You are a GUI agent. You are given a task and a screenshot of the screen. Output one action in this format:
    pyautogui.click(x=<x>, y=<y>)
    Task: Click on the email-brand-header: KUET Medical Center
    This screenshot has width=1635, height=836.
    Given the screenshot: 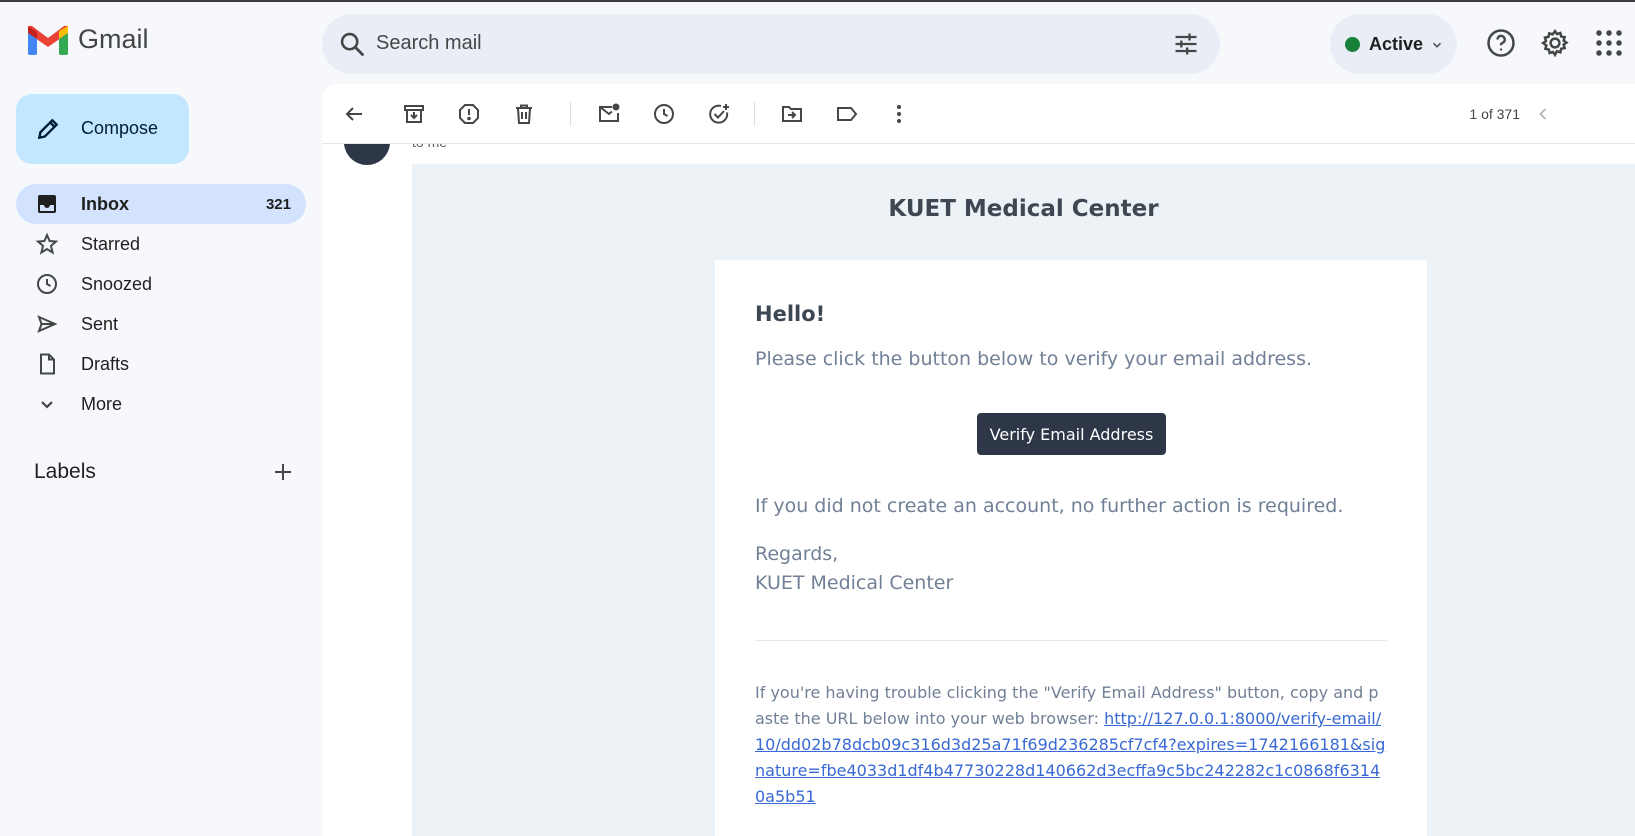 What is the action you would take?
    pyautogui.click(x=1023, y=209)
    